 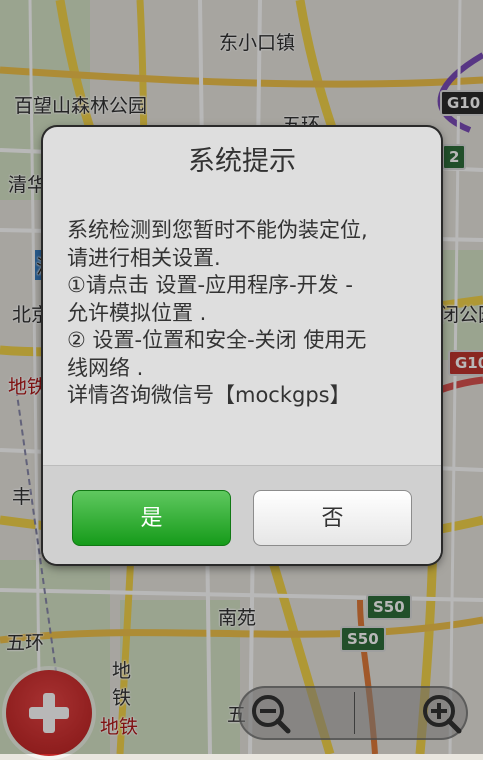 What do you see at coordinates (242, 514) in the screenshot?
I see `dialog-button-bar: 是 否` at bounding box center [242, 514].